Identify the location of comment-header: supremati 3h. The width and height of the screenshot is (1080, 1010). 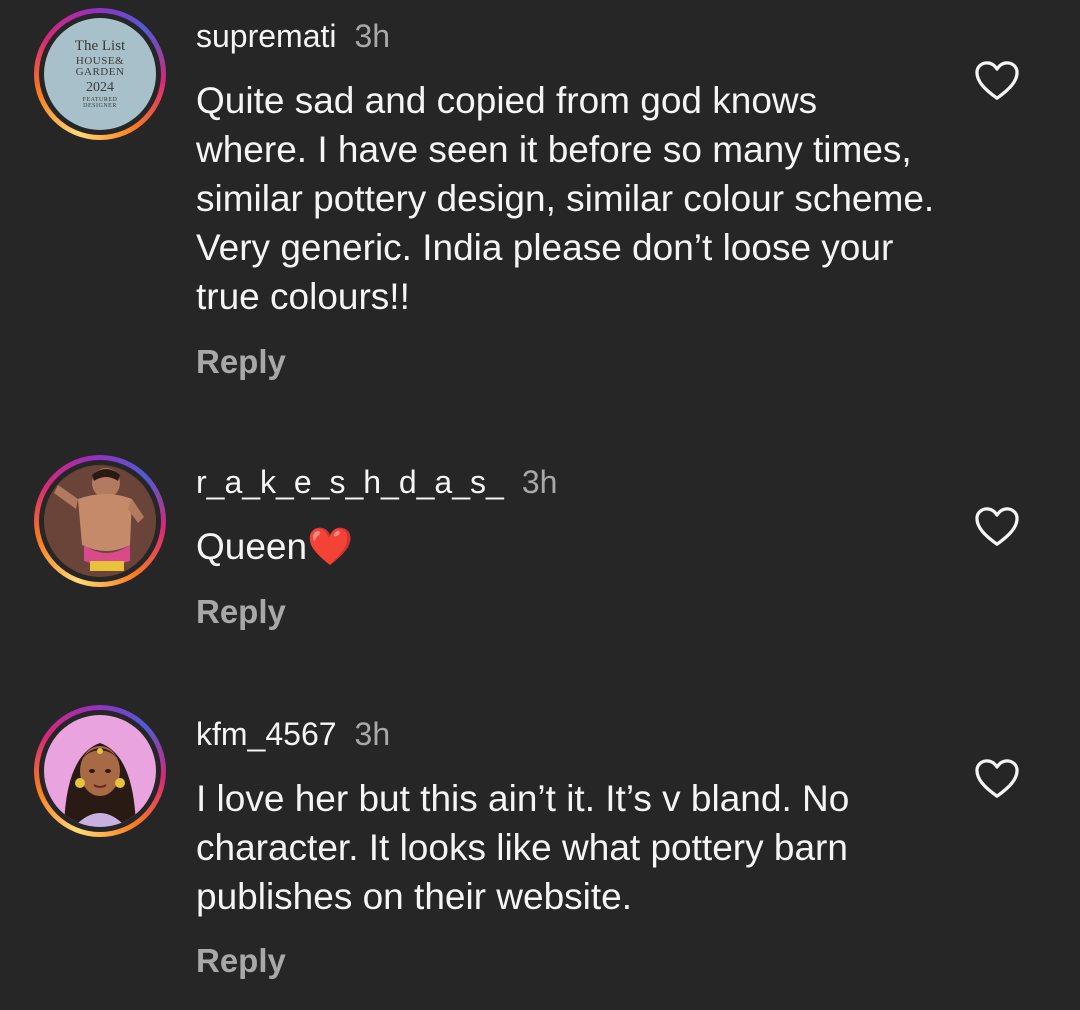
(293, 36).